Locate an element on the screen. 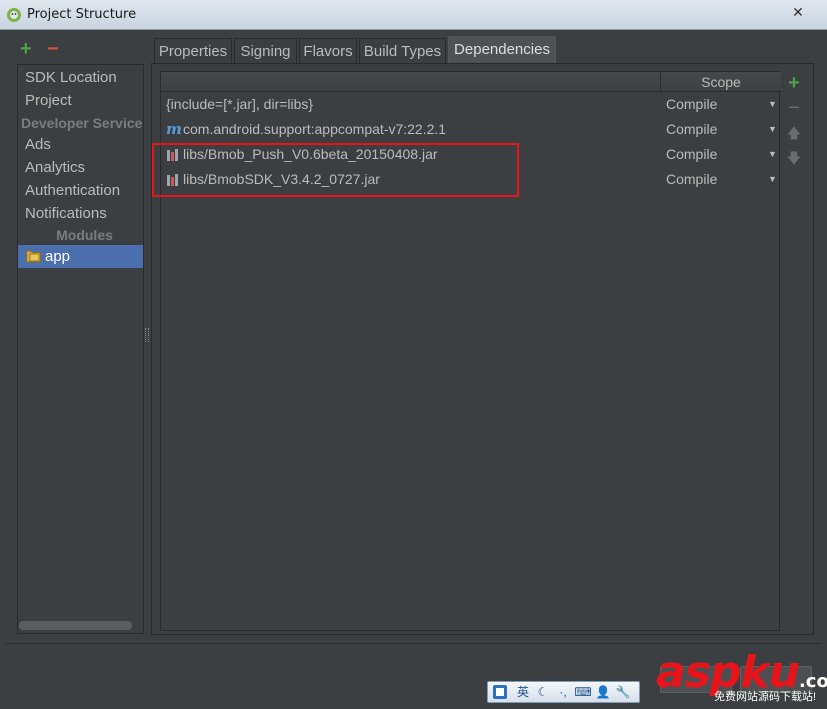 This screenshot has height=709, width=827. ime-toolbar: 英 ☾ ·, ⌨ 👤 🔧 is located at coordinates (563, 692).